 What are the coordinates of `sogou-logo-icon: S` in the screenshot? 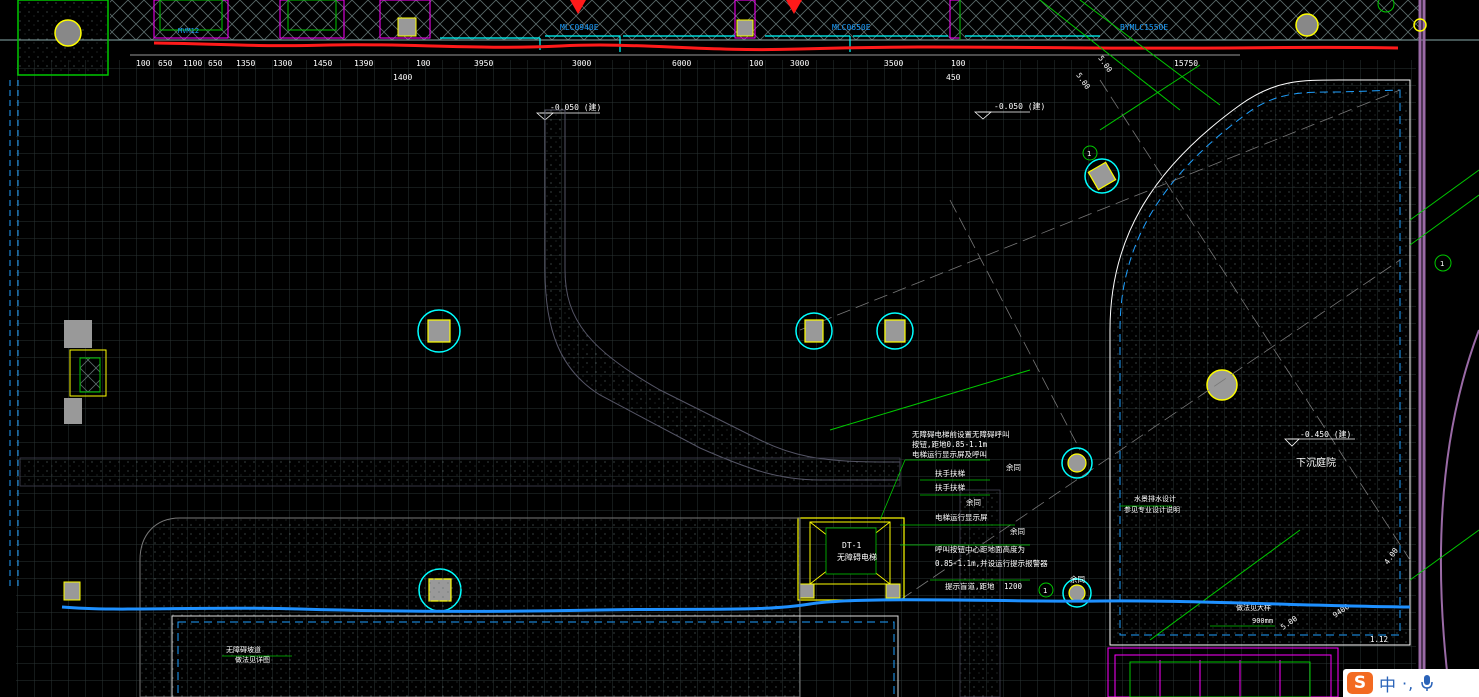 It's located at (1360, 683).